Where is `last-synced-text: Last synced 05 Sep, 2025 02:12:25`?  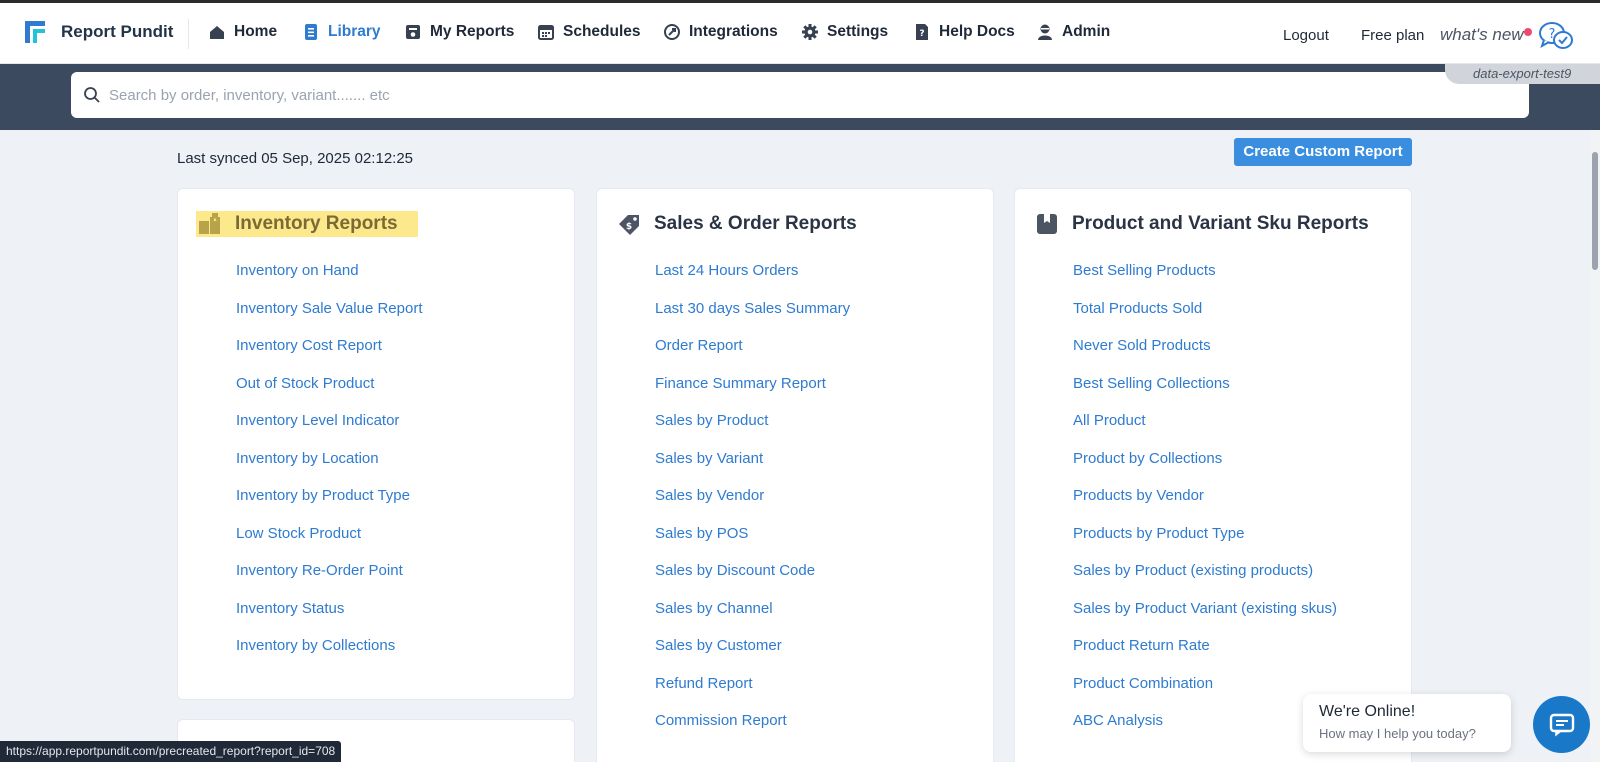
last-synced-text: Last synced 05 Sep, 2025 02:12:25 is located at coordinates (295, 158).